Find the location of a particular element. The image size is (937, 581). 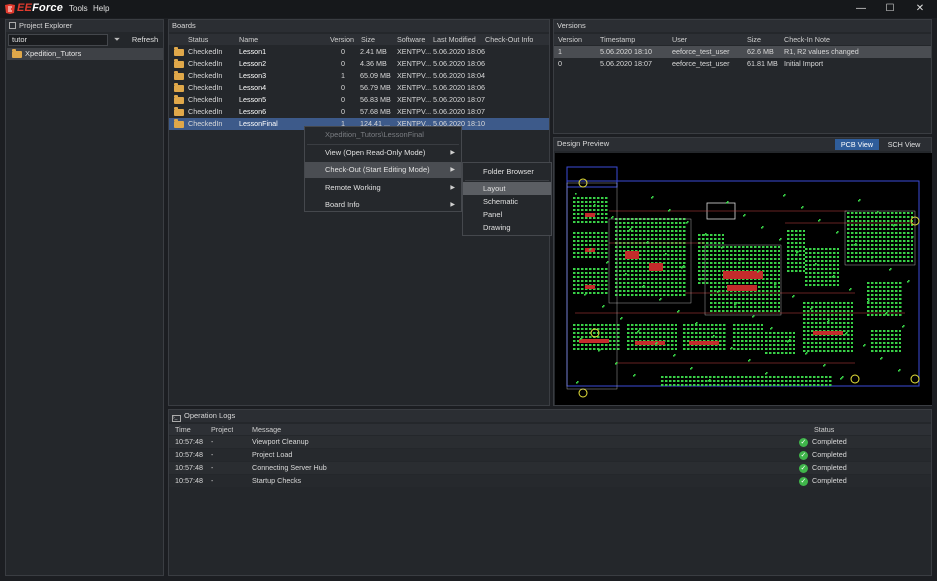

refresh-button: Refresh is located at coordinates (145, 40).